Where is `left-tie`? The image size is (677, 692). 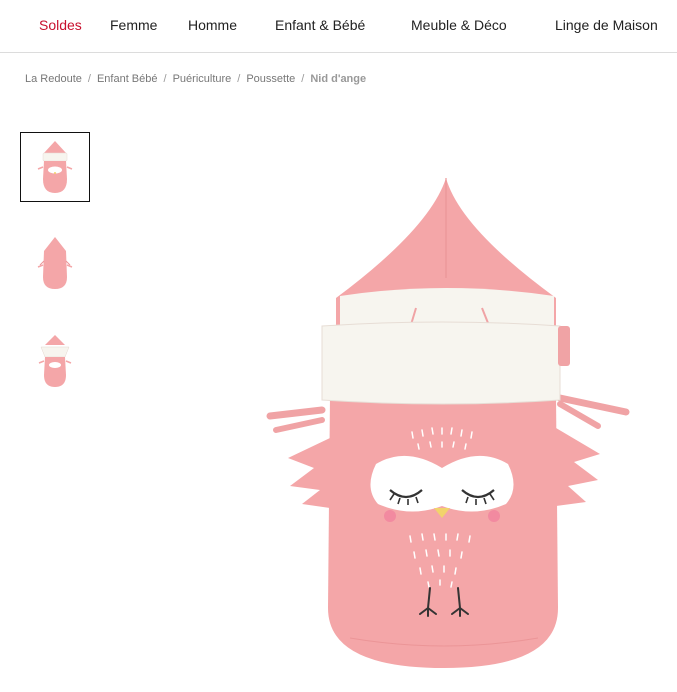 left-tie is located at coordinates (296, 413).